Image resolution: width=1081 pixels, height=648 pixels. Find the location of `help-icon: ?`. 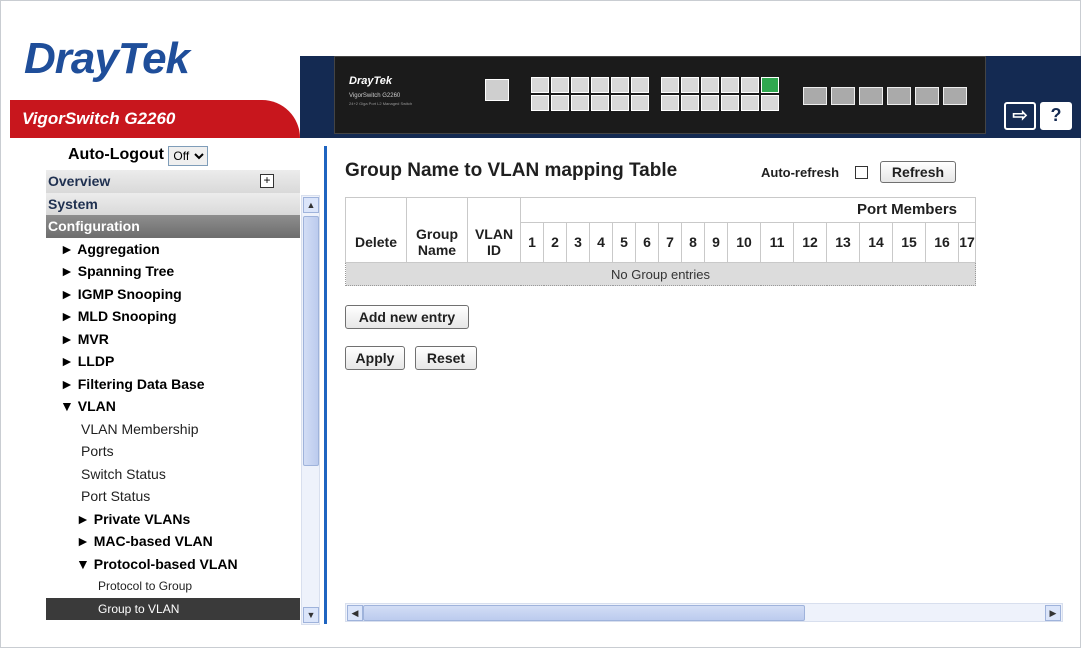

help-icon: ? is located at coordinates (1056, 116).